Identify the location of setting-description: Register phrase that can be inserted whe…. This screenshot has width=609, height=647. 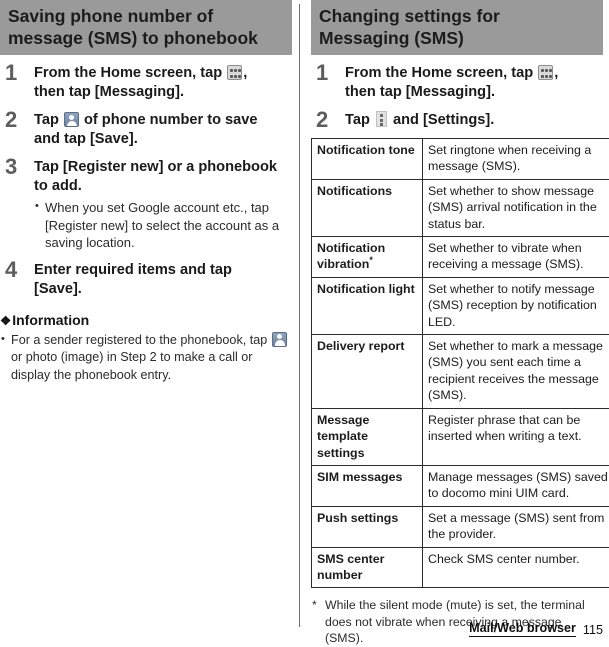
(516, 436).